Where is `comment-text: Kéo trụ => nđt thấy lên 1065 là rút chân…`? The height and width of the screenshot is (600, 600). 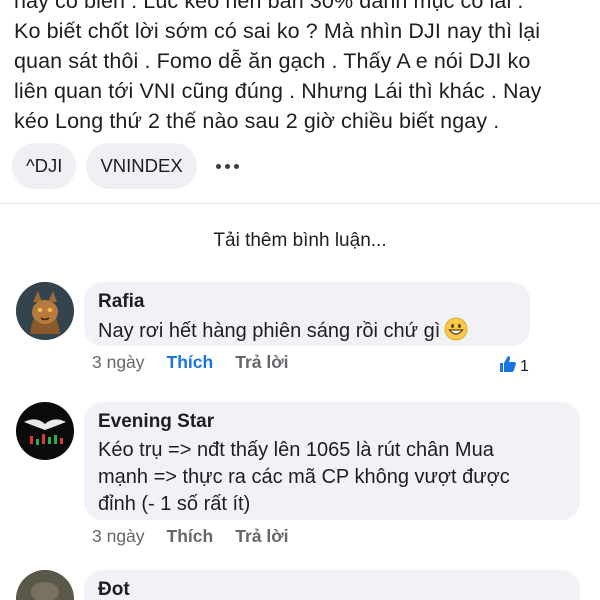
comment-text: Kéo trụ => nđt thấy lên 1065 là rút chân… is located at coordinates (332, 477).